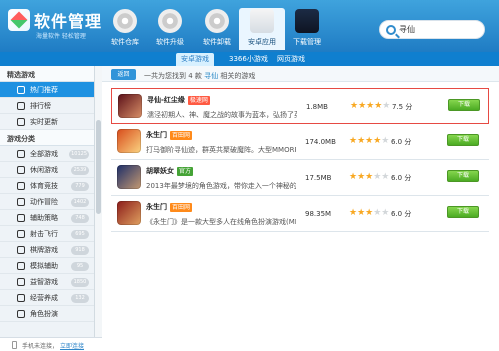 This screenshot has height=351, width=499. I want to click on category-count: 1850, so click(80, 282).